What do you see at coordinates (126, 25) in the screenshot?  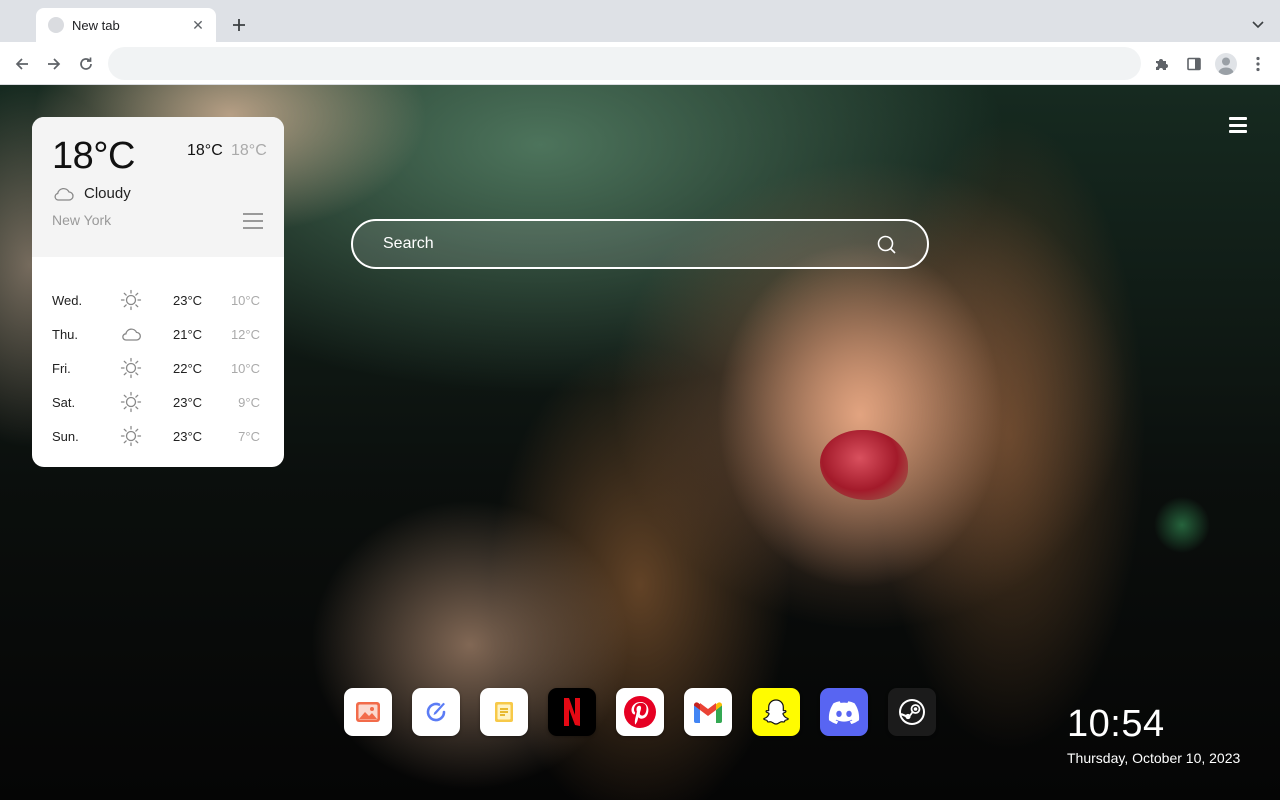 I see `tab-new-tab: New tab ✕` at bounding box center [126, 25].